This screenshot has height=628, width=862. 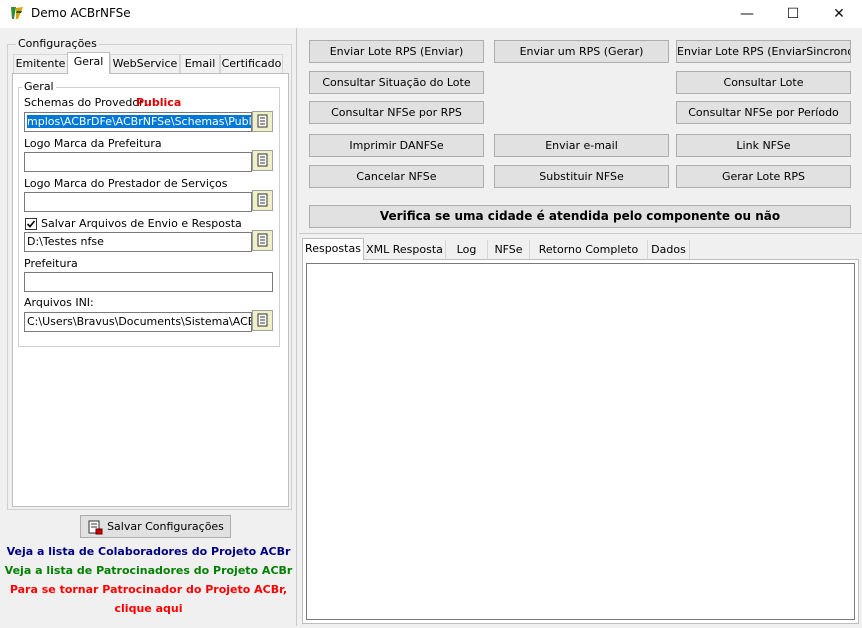 What do you see at coordinates (138, 242) in the screenshot?
I see `salvar-path-input: D:\Testes nfse` at bounding box center [138, 242].